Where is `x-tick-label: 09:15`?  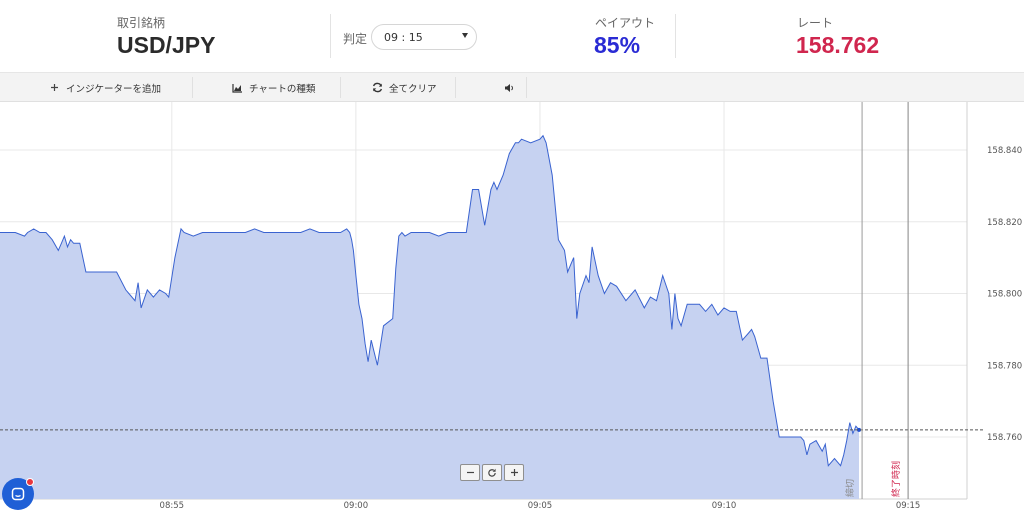
x-tick-label: 09:15 is located at coordinates (908, 506).